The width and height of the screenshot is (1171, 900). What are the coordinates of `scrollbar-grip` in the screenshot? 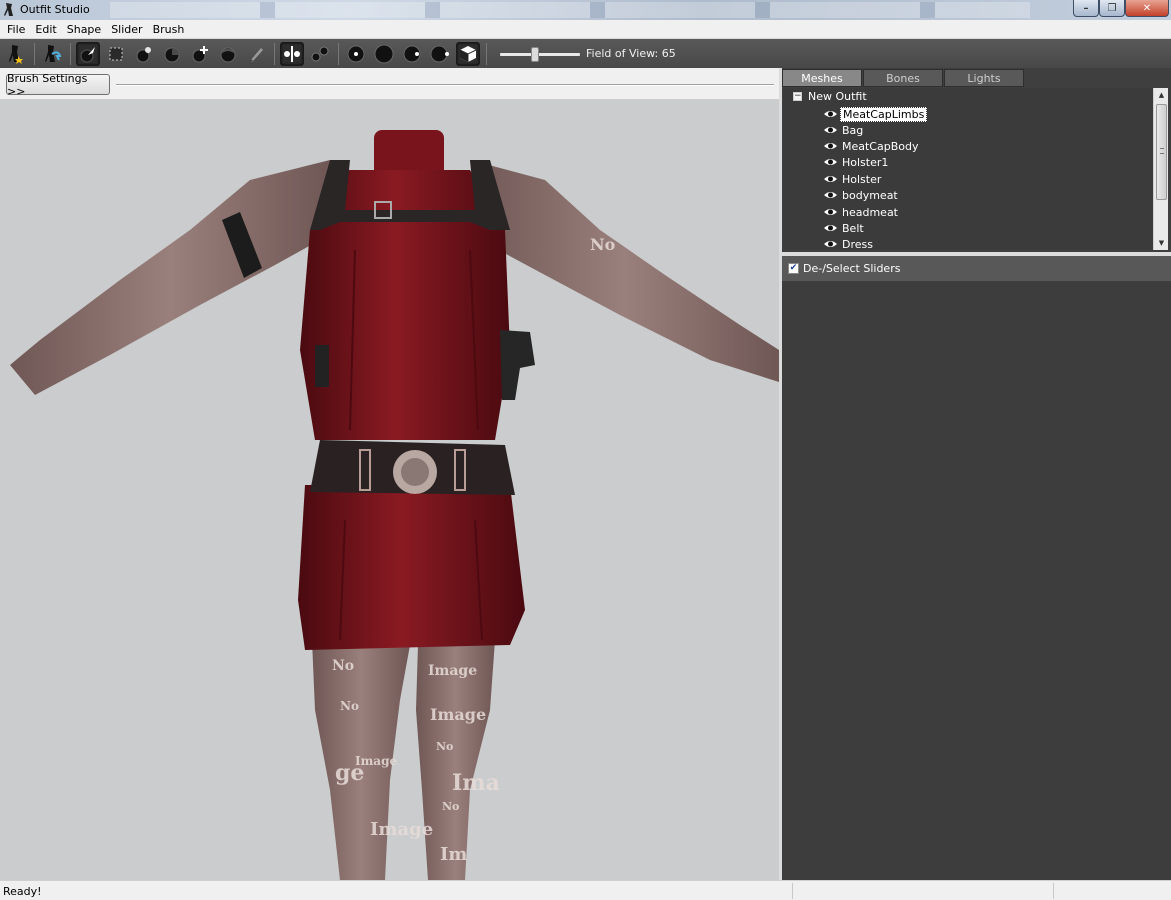 It's located at (1162, 151).